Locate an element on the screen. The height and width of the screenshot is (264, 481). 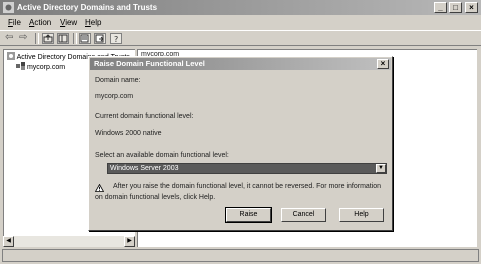
tree-item-label: mycorp.com is located at coordinates (46, 67).